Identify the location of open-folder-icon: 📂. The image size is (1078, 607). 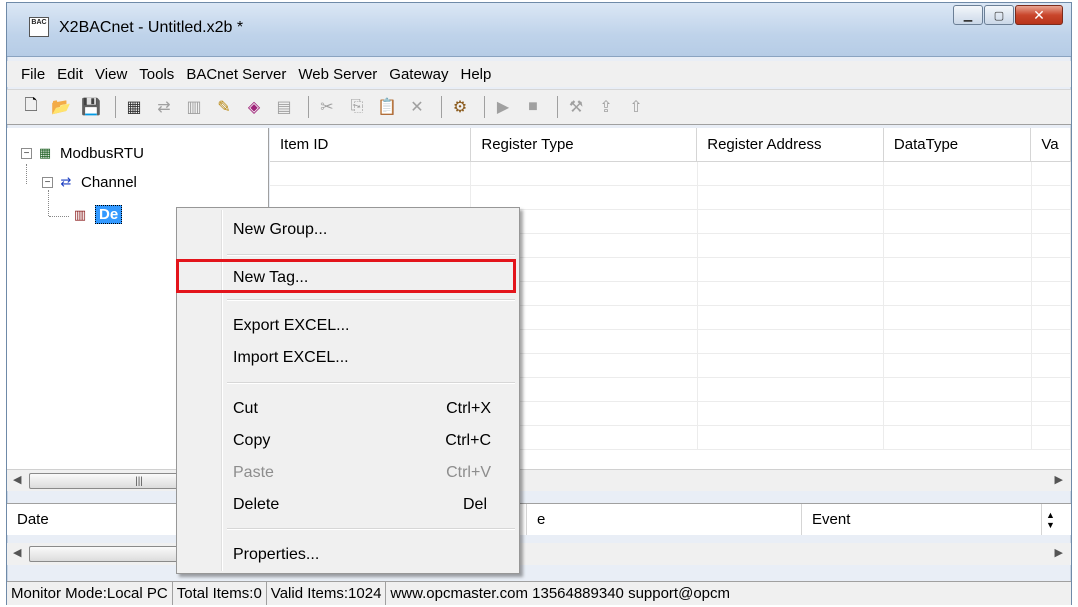
(61, 107).